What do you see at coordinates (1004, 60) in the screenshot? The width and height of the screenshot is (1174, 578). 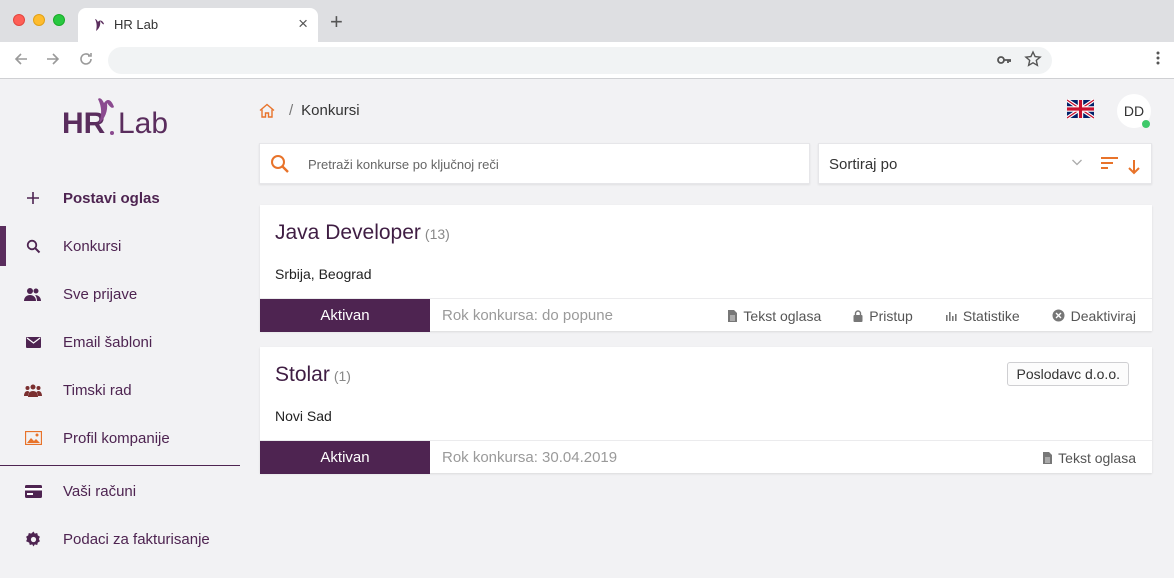 I see `key-icon` at bounding box center [1004, 60].